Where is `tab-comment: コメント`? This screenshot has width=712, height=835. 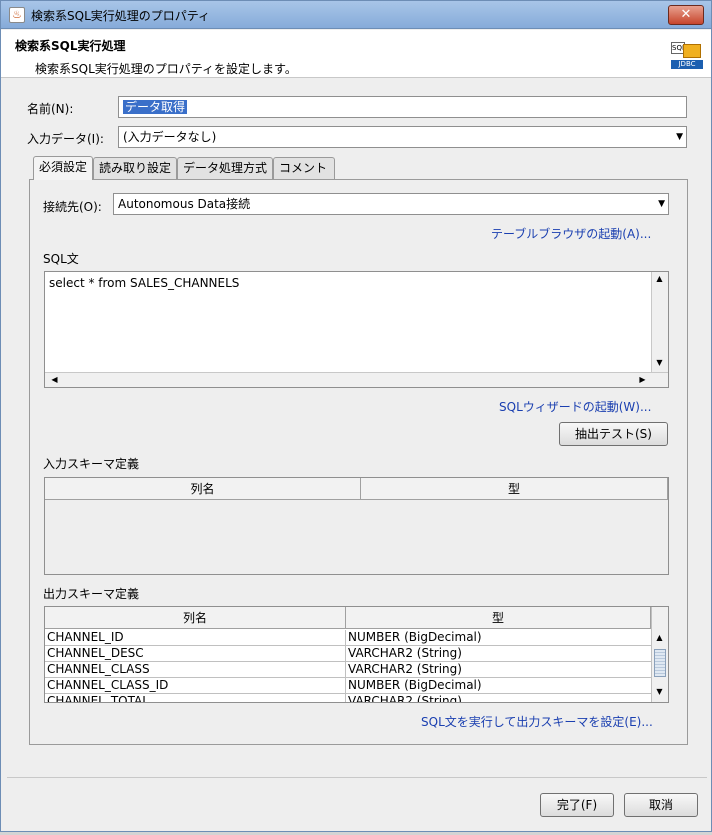 tab-comment: コメント is located at coordinates (304, 168).